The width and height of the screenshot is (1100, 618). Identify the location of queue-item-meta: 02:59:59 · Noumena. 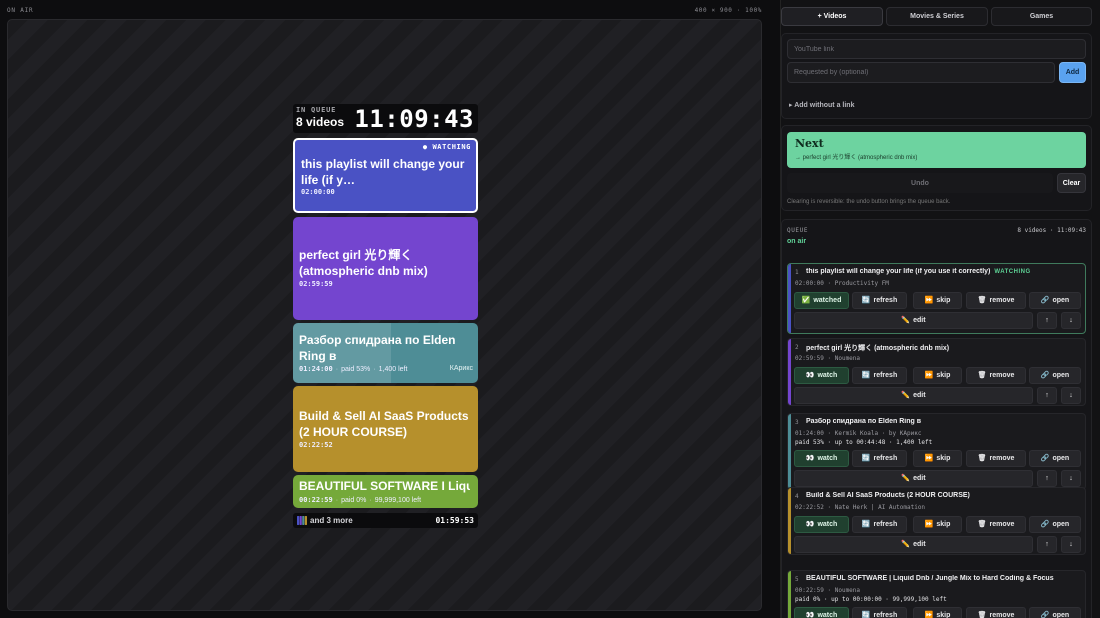
(828, 358).